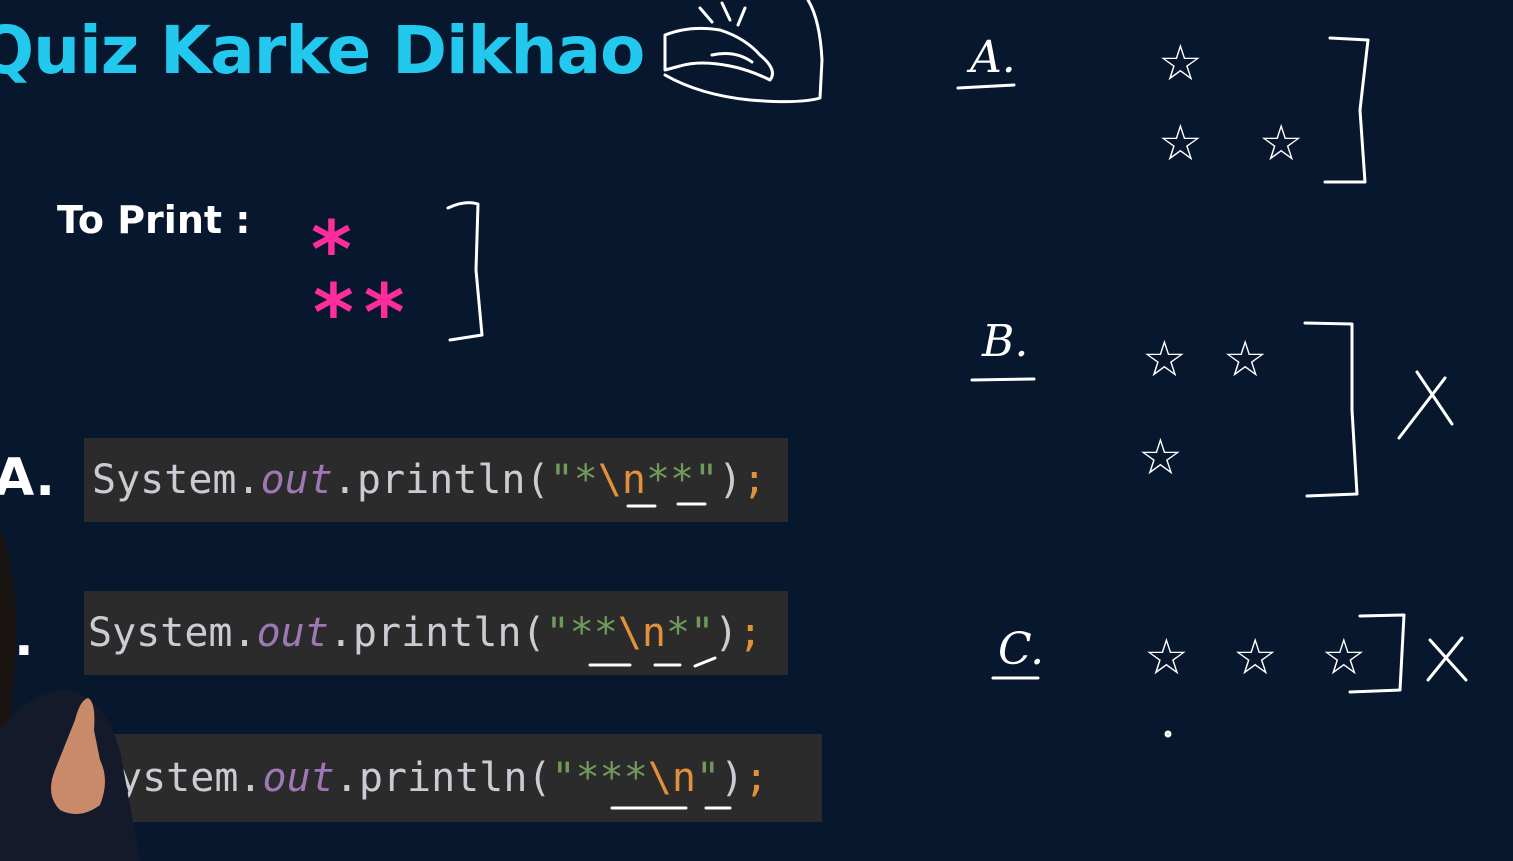 This screenshot has width=1513, height=861. What do you see at coordinates (1021, 649) in the screenshot?
I see `whiteboard-label-c: C.` at bounding box center [1021, 649].